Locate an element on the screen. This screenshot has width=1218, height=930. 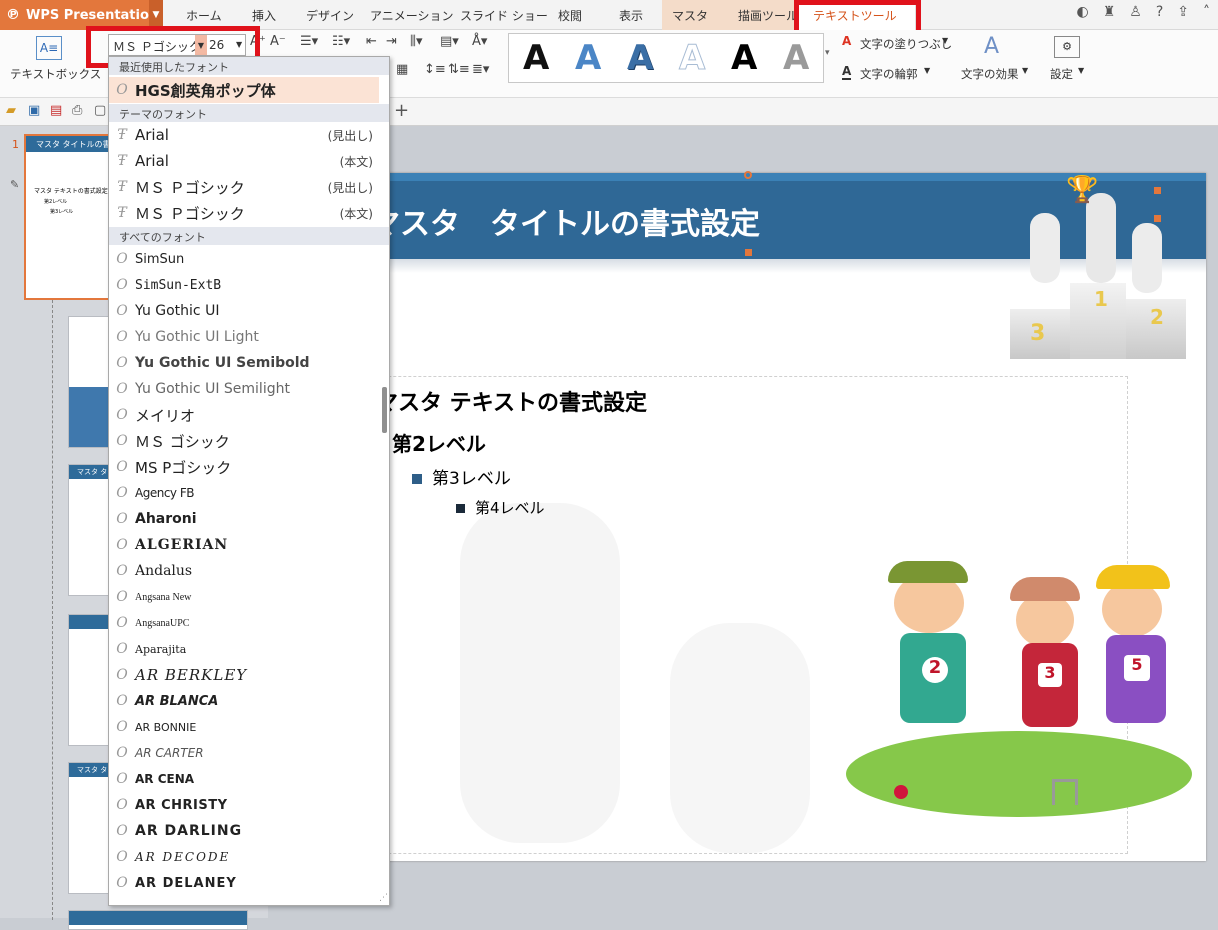
font-item: O AR BONNIE is located at coordinates (244, 727).